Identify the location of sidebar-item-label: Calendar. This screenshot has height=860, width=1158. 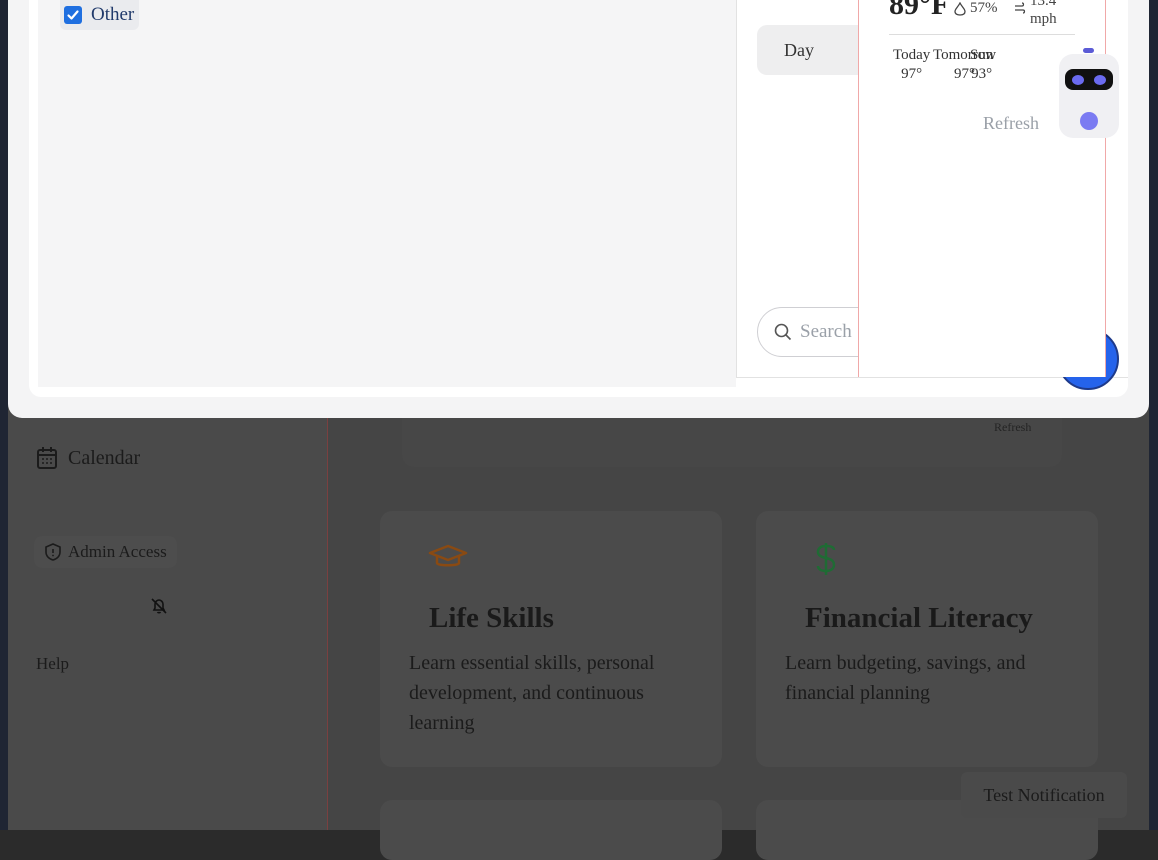
(104, 457).